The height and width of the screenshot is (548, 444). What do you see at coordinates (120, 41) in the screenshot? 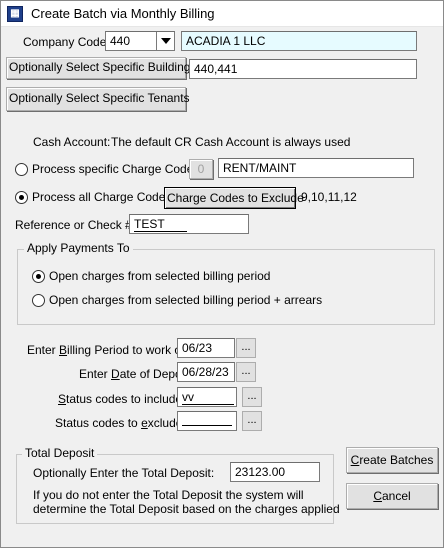
I see `company-code-value: 440` at bounding box center [120, 41].